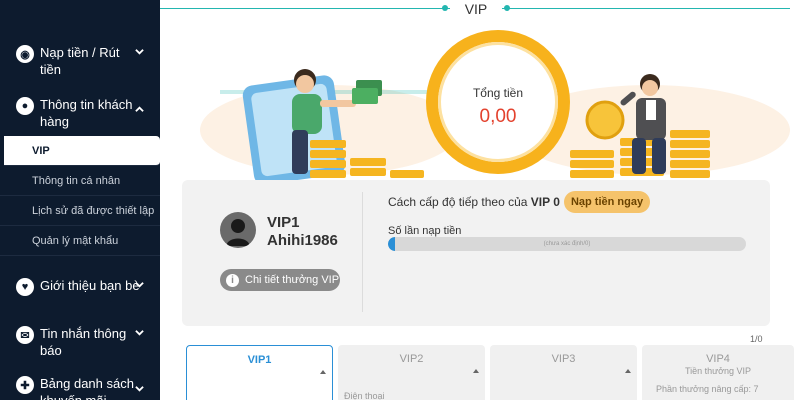  What do you see at coordinates (707, 389) in the screenshot?
I see `tier-row: Phần thưởng nâng cấp: 7` at bounding box center [707, 389].